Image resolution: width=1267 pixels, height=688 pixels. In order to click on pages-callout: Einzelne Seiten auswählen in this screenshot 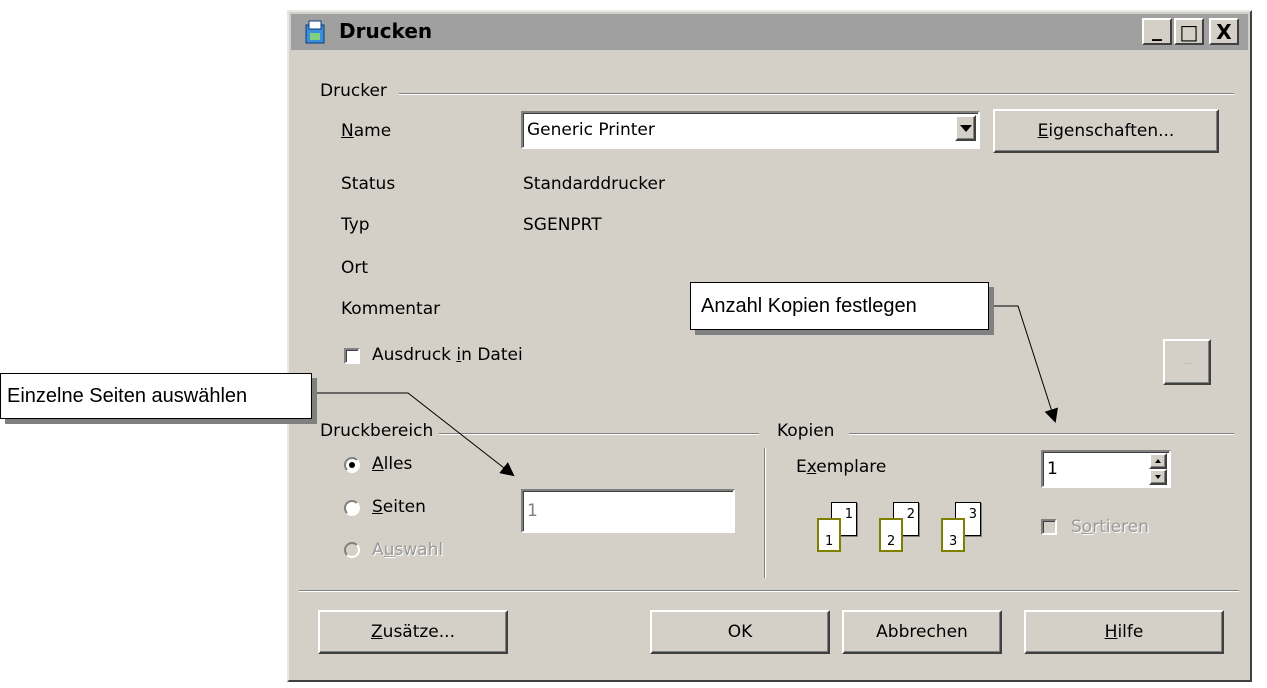, I will do `click(156, 396)`.